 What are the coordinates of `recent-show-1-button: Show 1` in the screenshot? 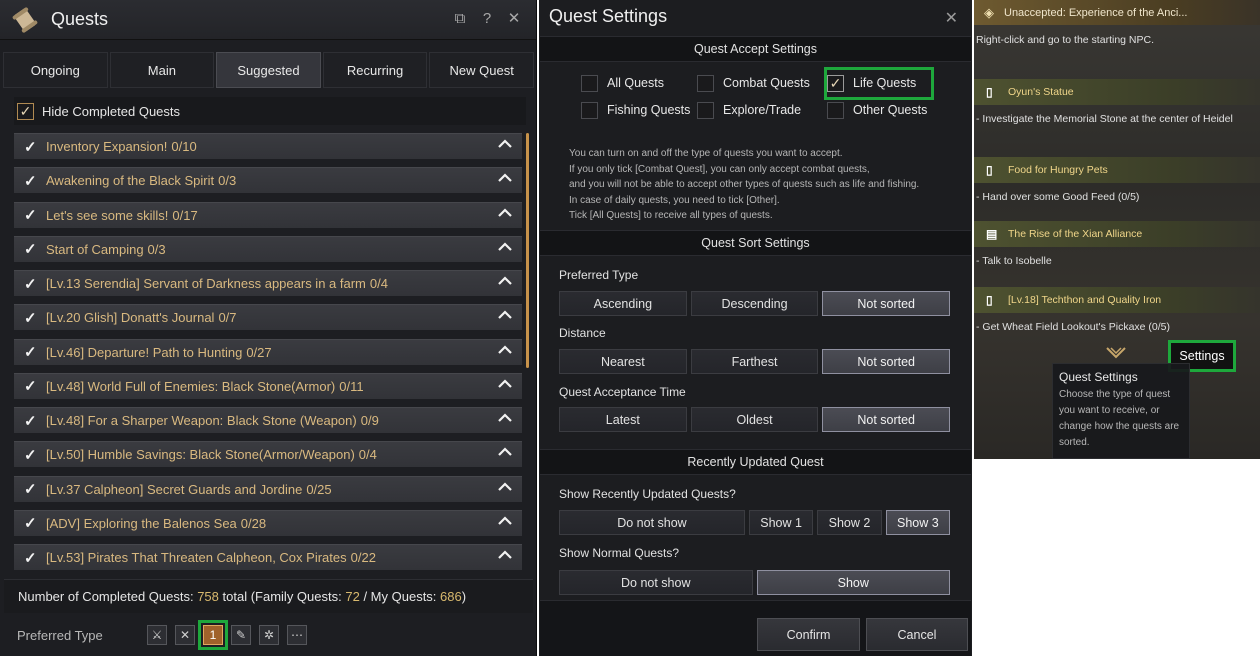 It's located at (781, 522).